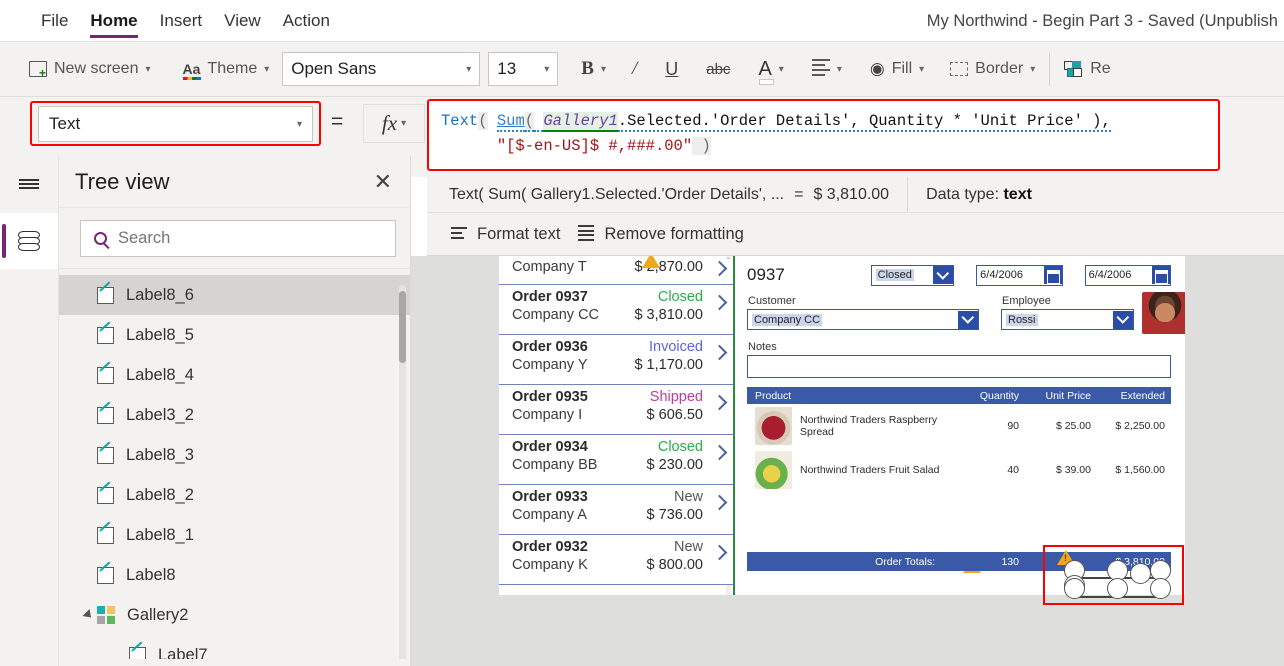 The width and height of the screenshot is (1284, 666). Describe the element at coordinates (105, 495) in the screenshot. I see `label-icon` at that location.